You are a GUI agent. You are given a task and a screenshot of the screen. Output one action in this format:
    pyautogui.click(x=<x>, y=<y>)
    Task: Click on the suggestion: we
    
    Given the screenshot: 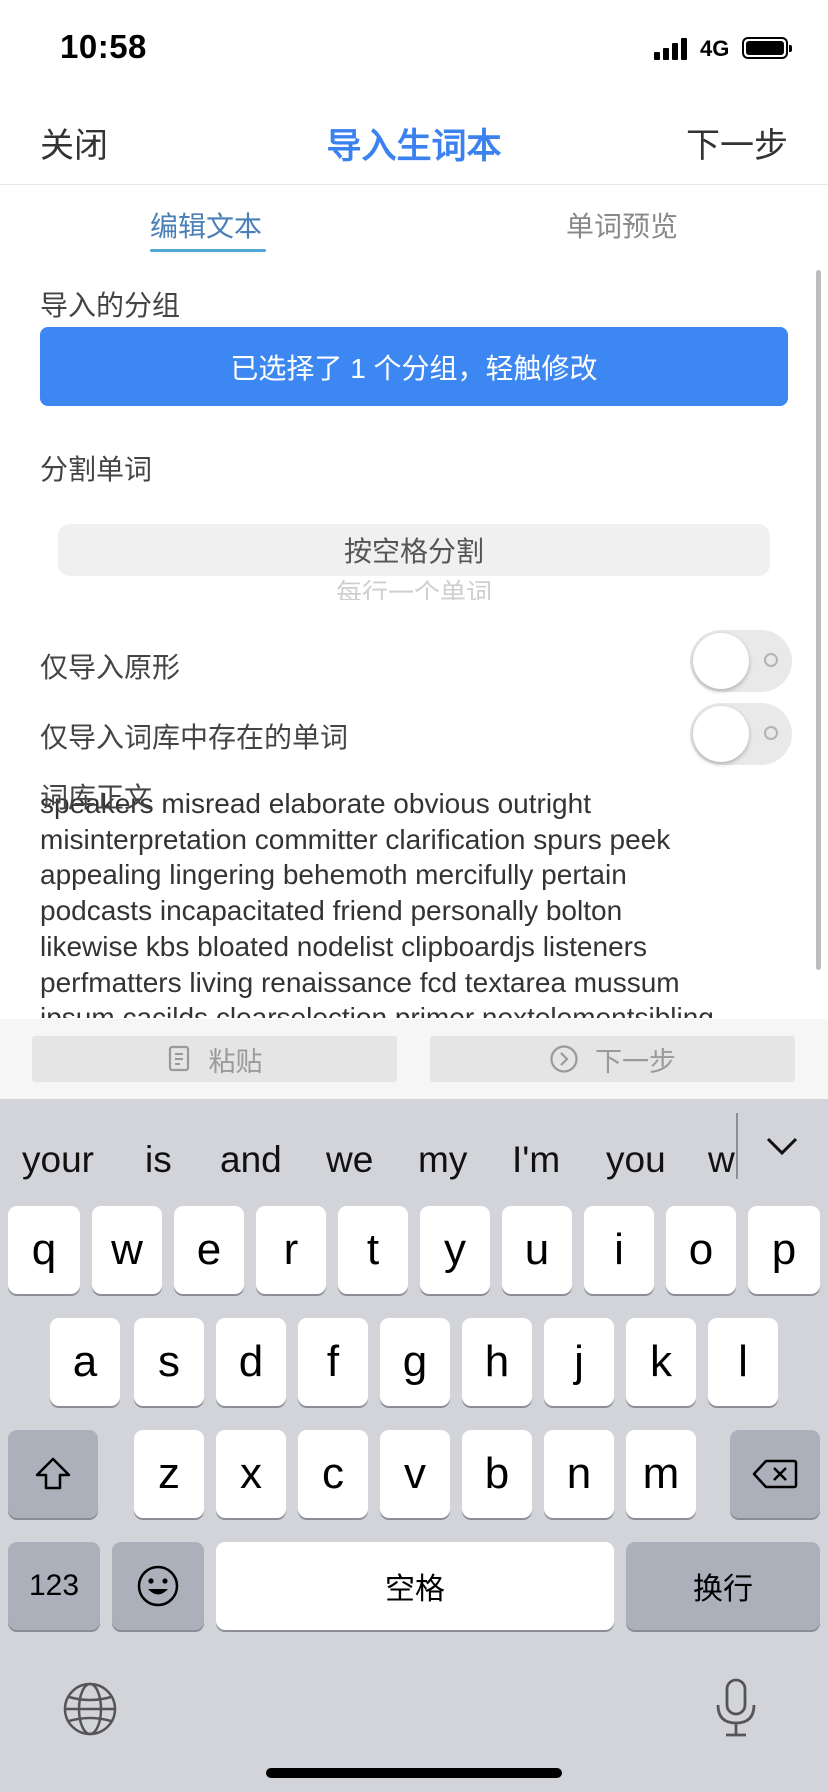 What is the action you would take?
    pyautogui.click(x=349, y=1160)
    